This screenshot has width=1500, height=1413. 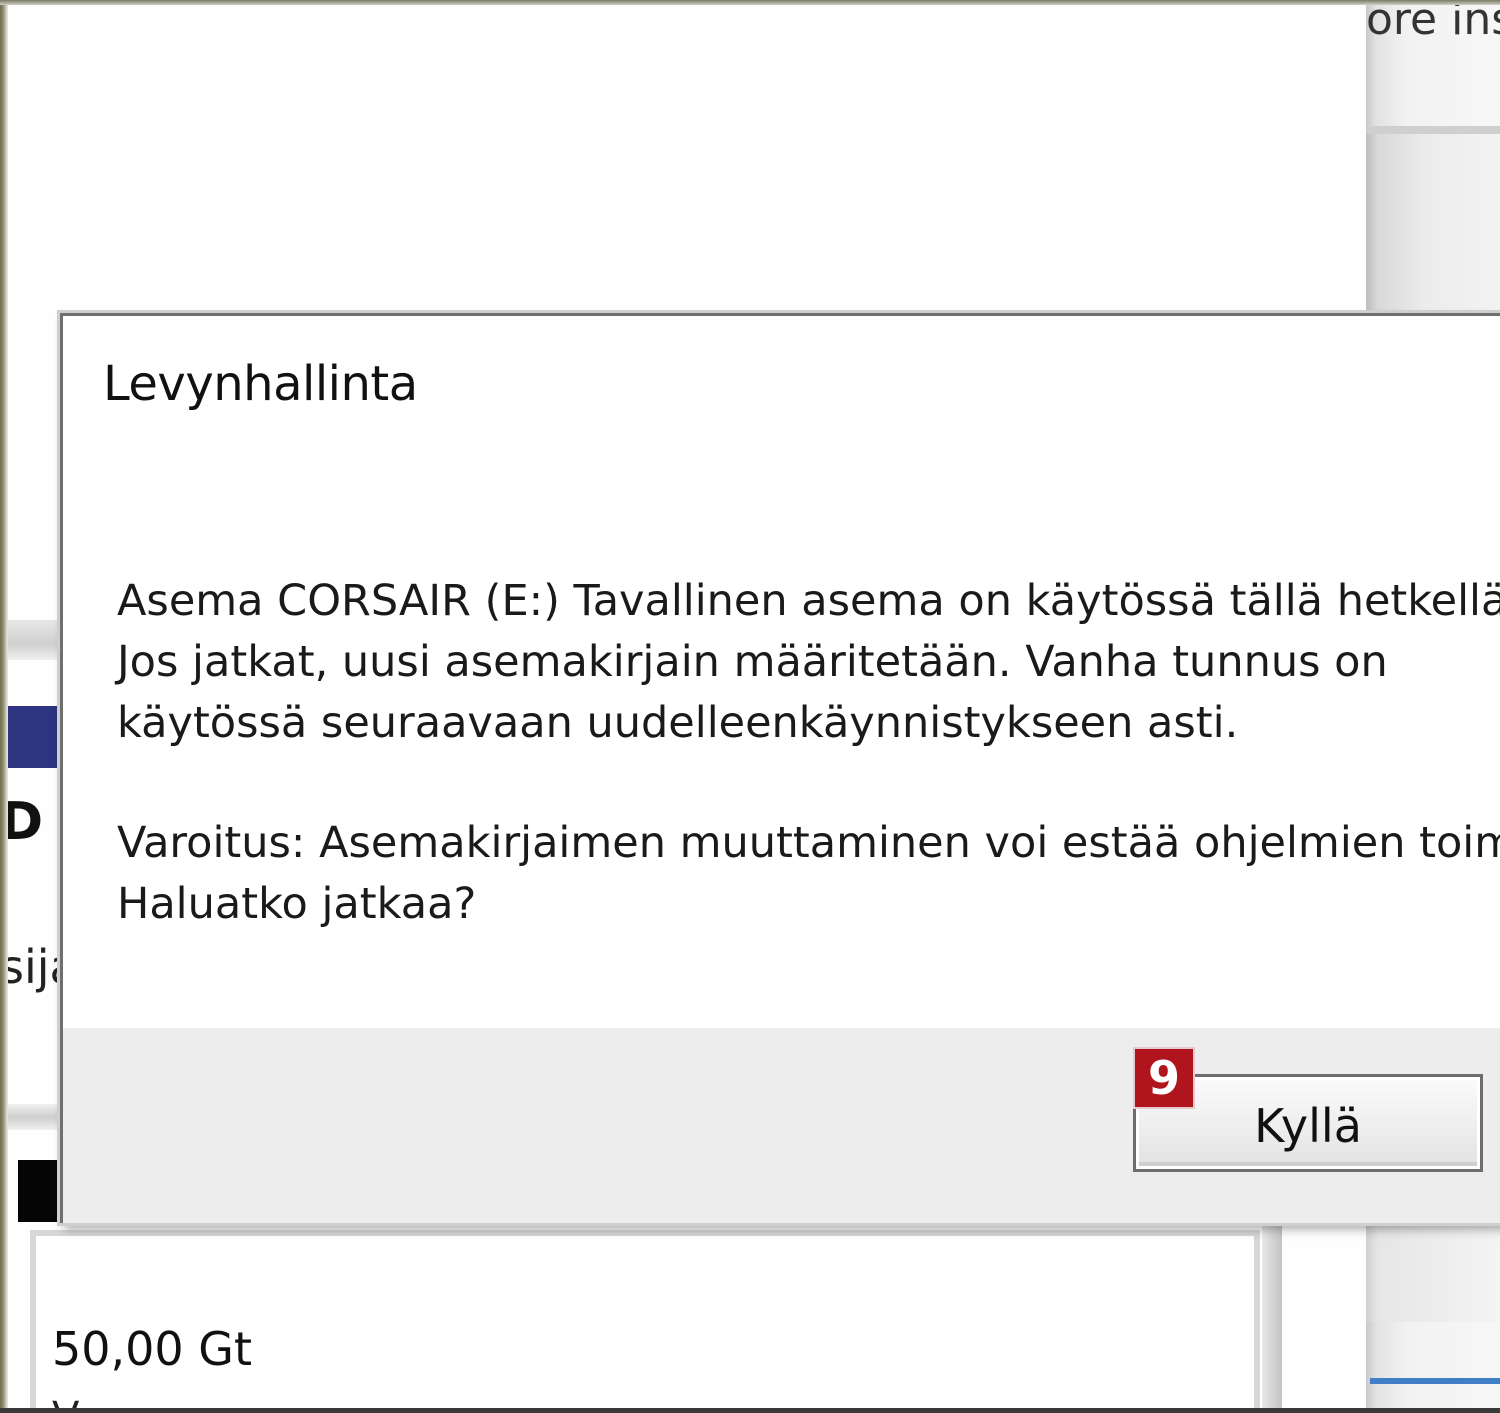 What do you see at coordinates (750, 1410) in the screenshot?
I see `window-frame-bottom` at bounding box center [750, 1410].